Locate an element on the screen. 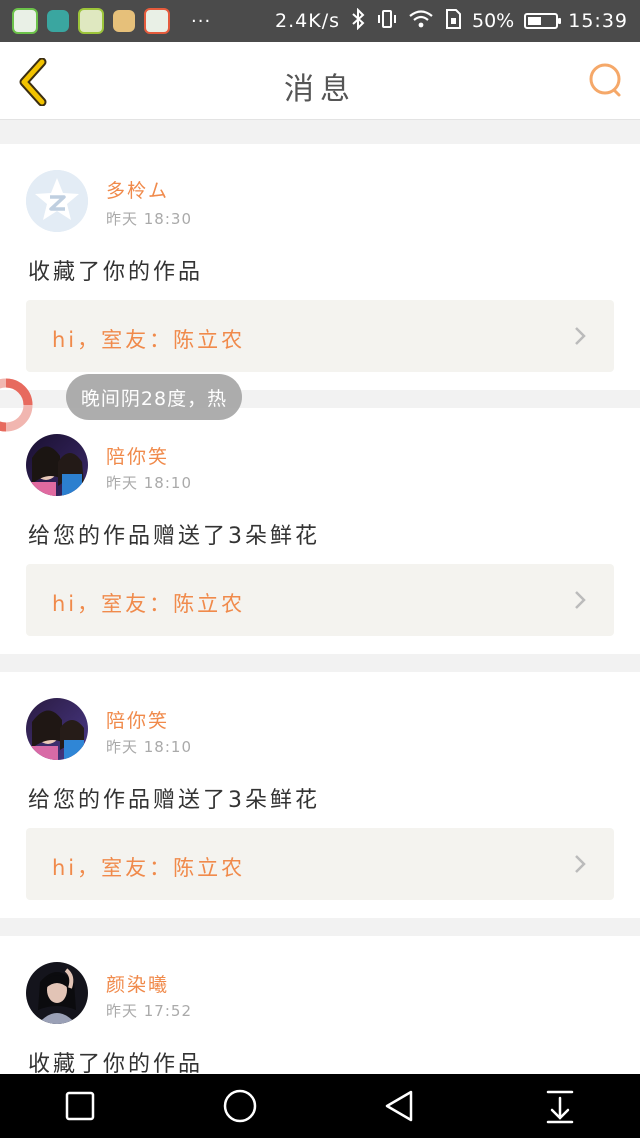 The height and width of the screenshot is (1138, 640). wifi-icon is located at coordinates (421, 21).